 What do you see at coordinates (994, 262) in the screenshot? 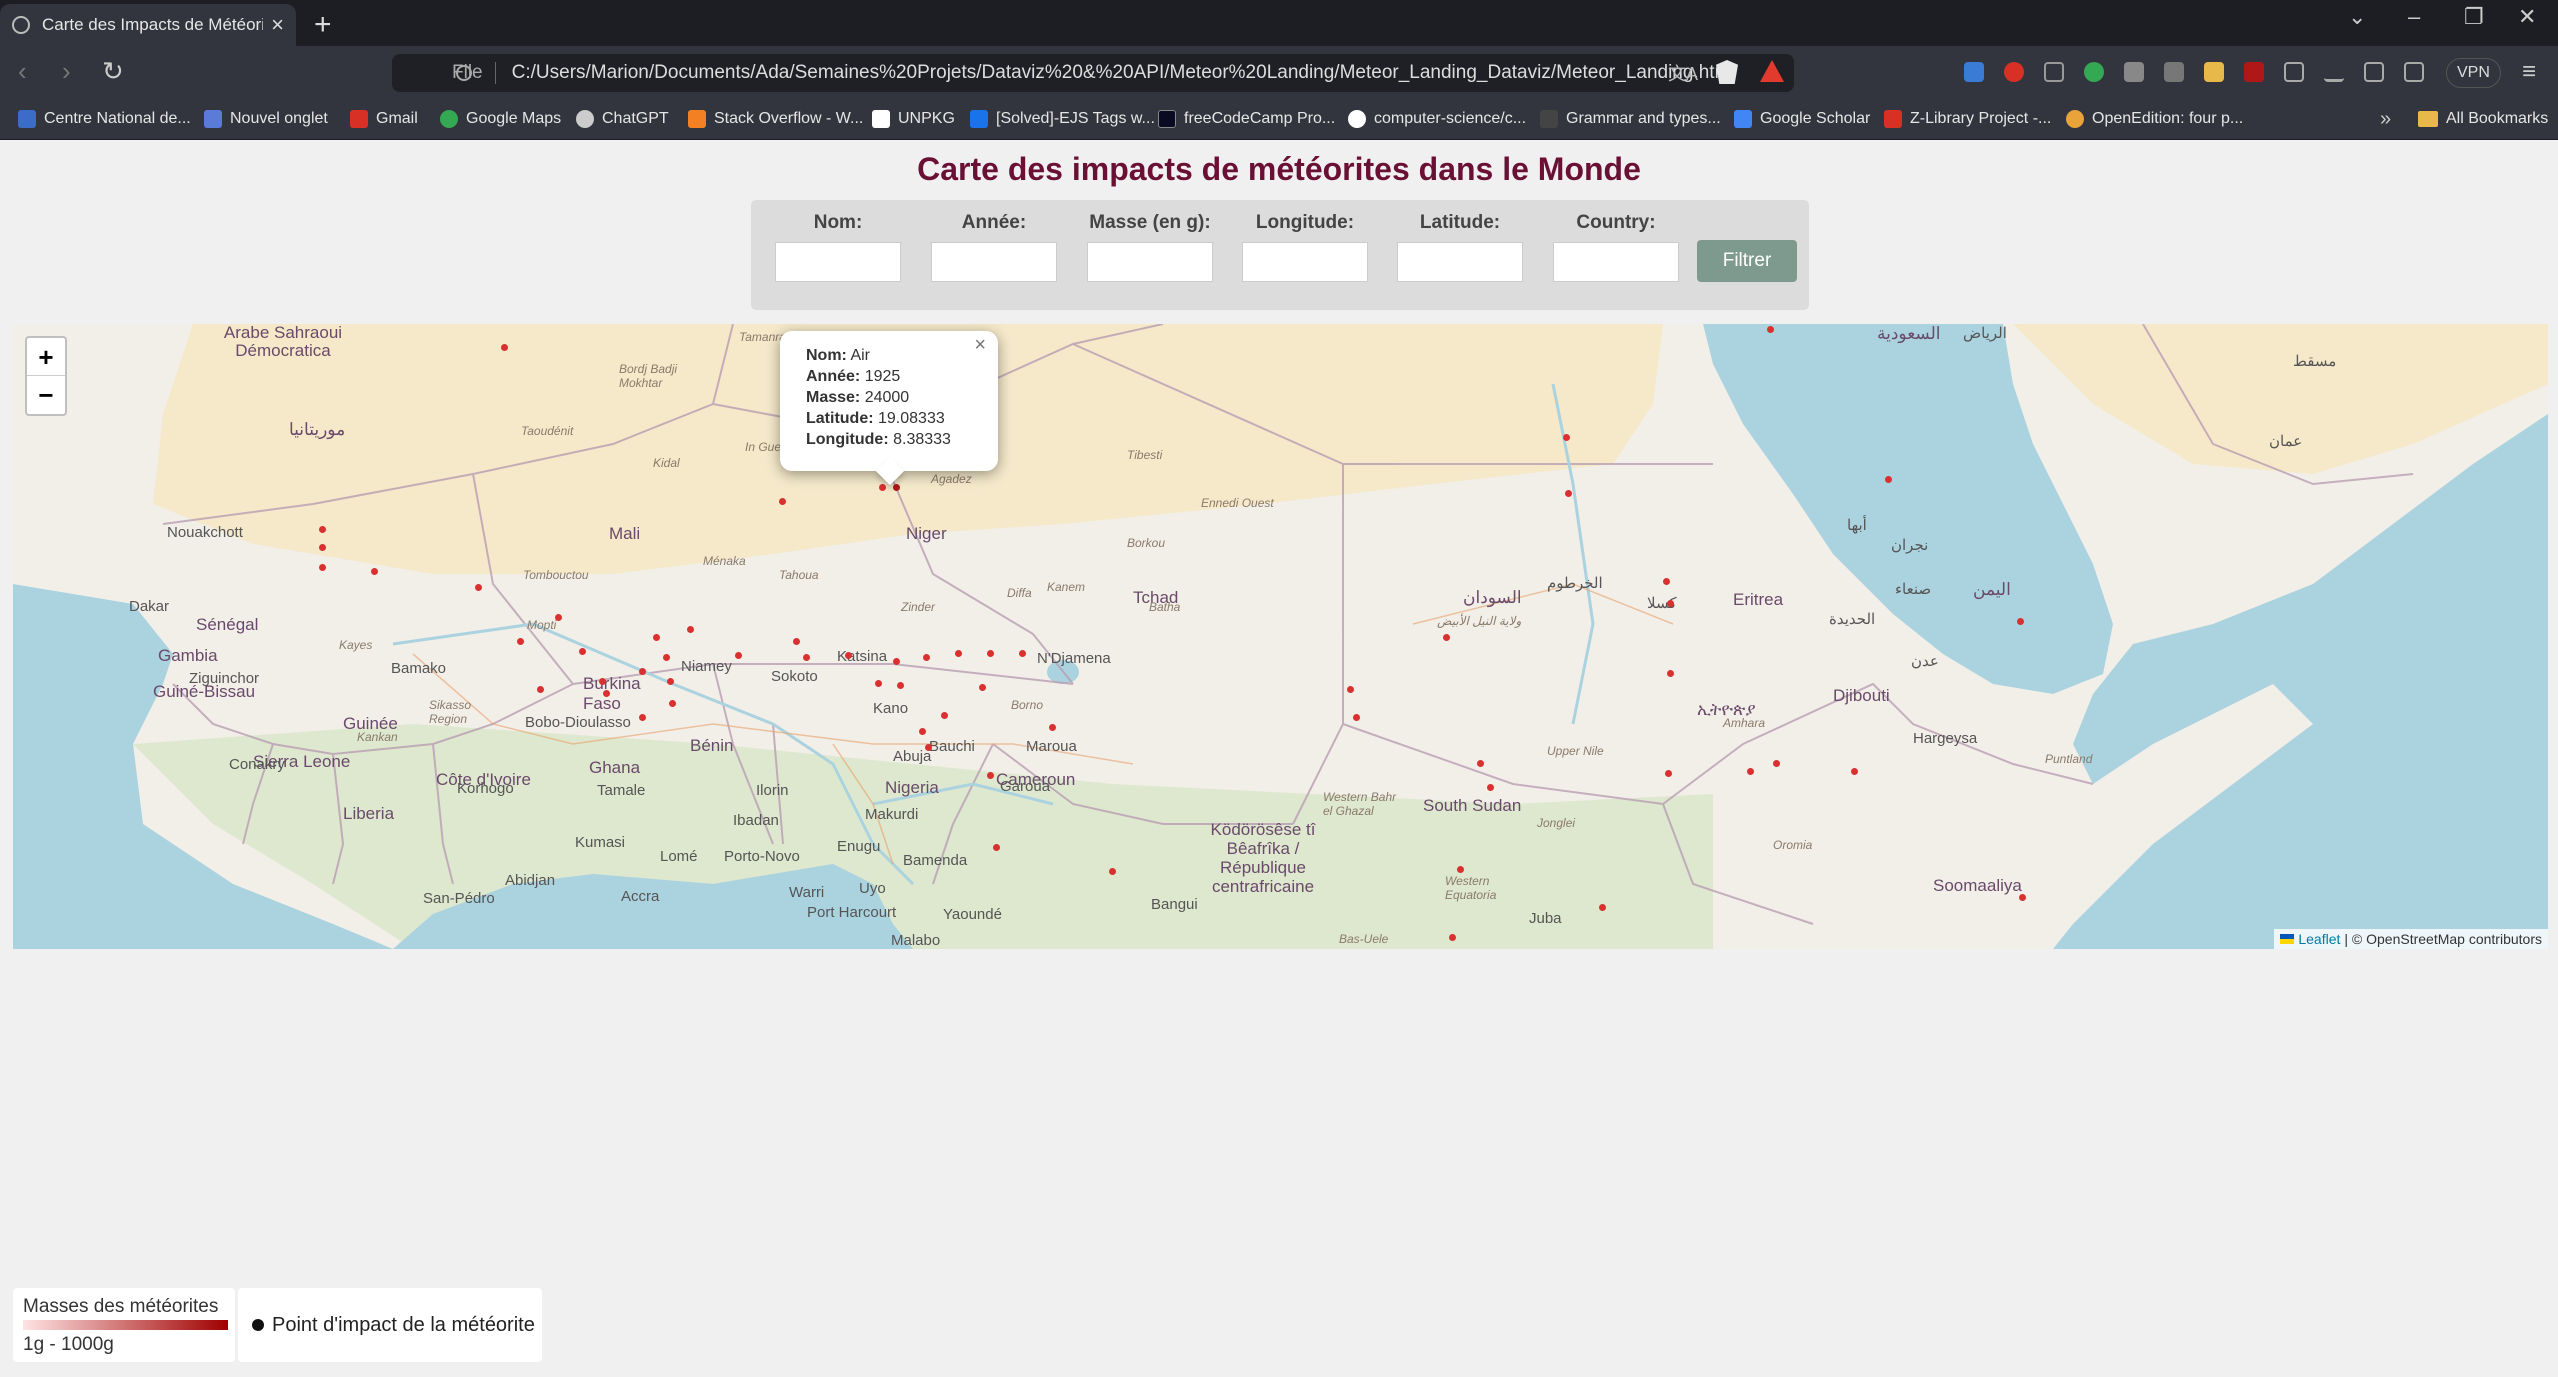
I see `annee-input` at bounding box center [994, 262].